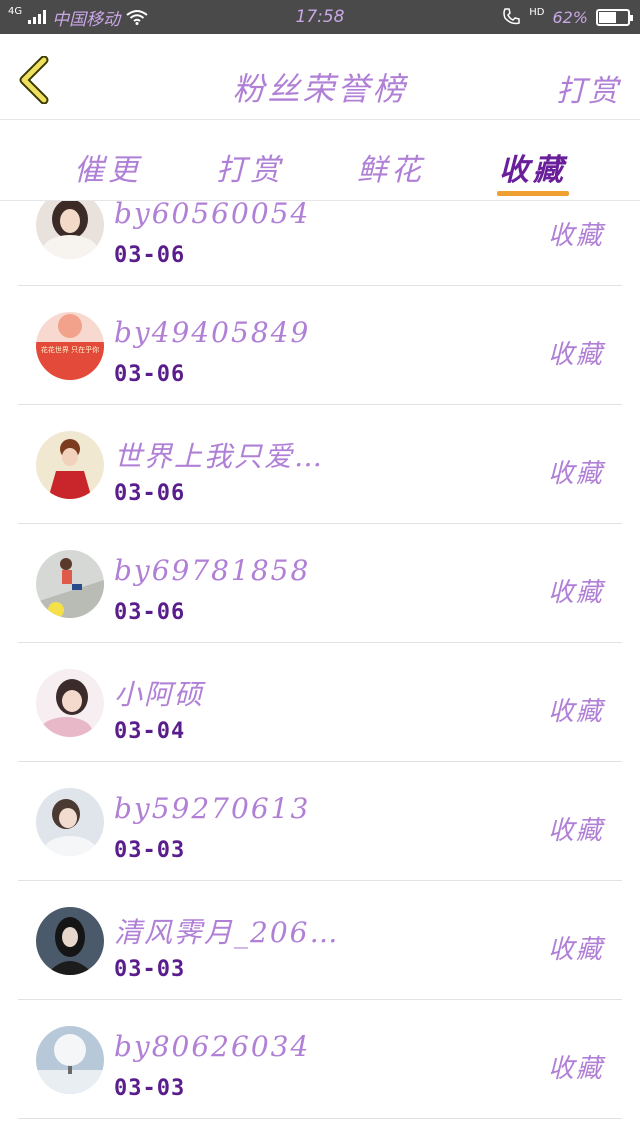 This screenshot has width=640, height=1138. Describe the element at coordinates (320, 89) in the screenshot. I see `page-title: 粉丝荣誉榜` at that location.